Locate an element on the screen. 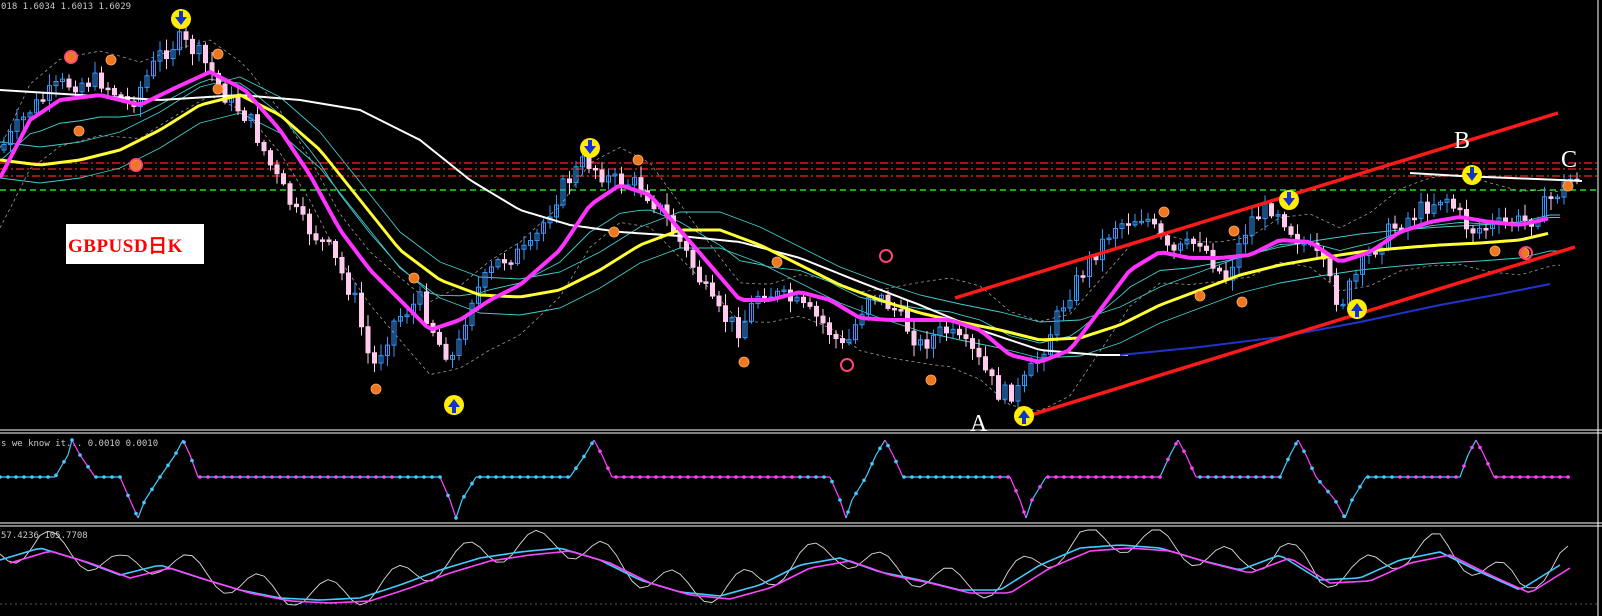 The width and height of the screenshot is (1602, 616). sell-signal-marker is located at coordinates (181, 19).